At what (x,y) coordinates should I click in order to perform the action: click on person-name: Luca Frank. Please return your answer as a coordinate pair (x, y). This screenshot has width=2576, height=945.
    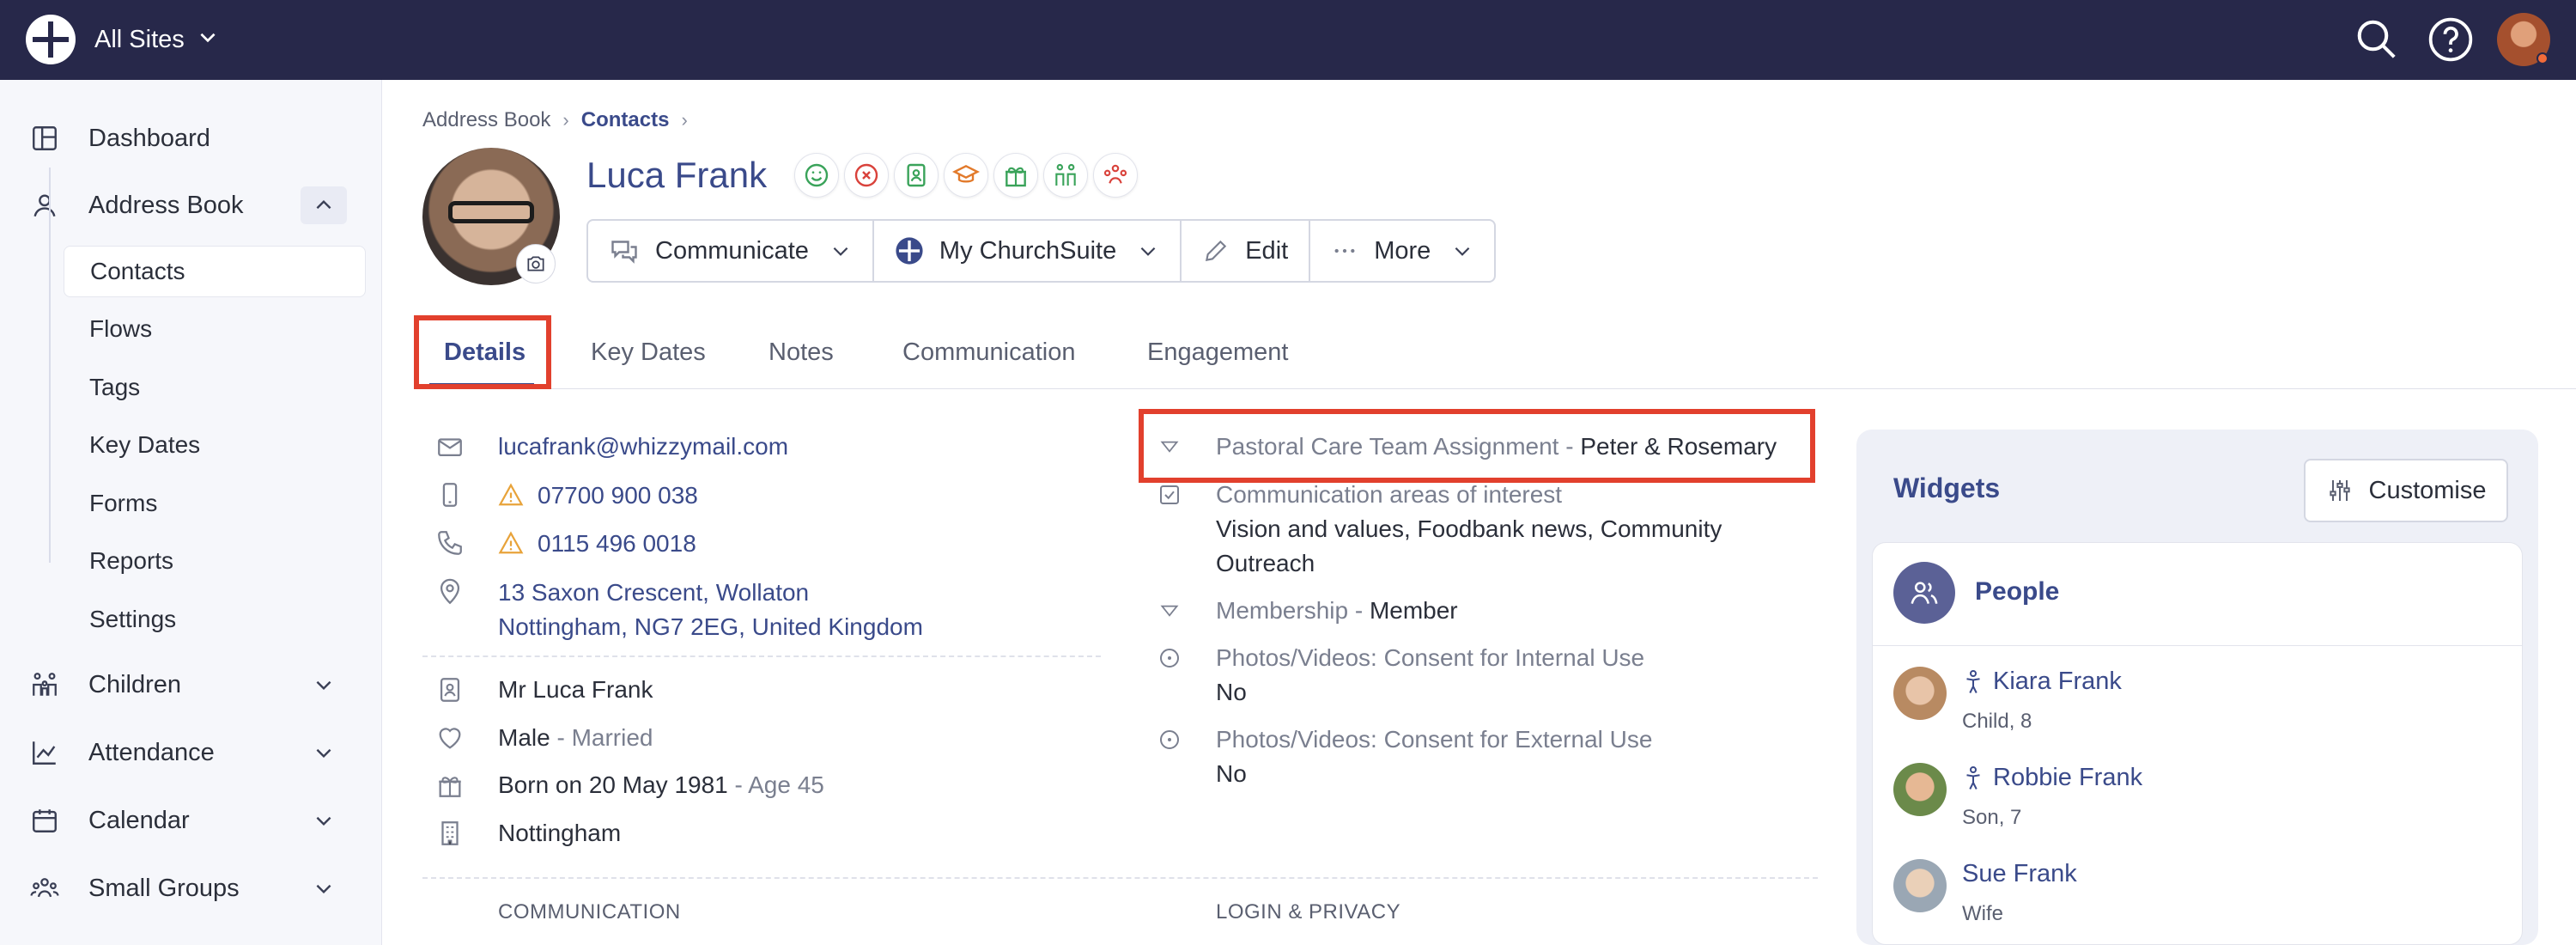
    Looking at the image, I should click on (677, 175).